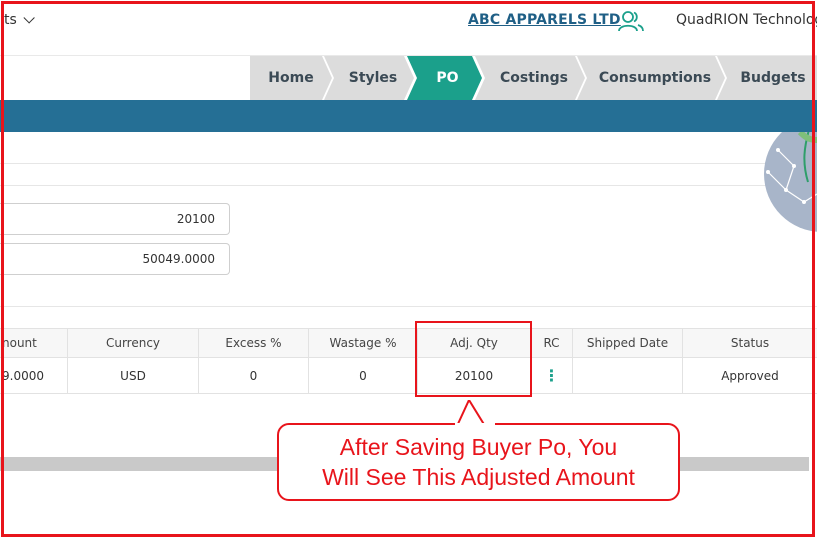  What do you see at coordinates (115, 219) in the screenshot?
I see `quantity-field: 20100` at bounding box center [115, 219].